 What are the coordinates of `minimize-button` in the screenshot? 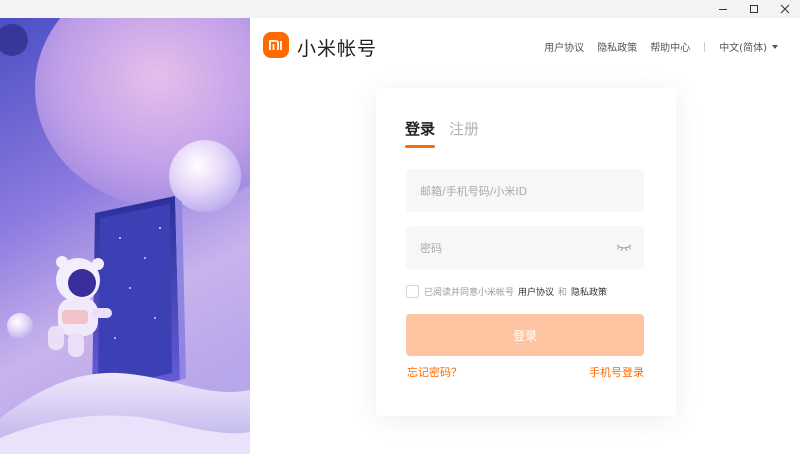 It's located at (723, 9).